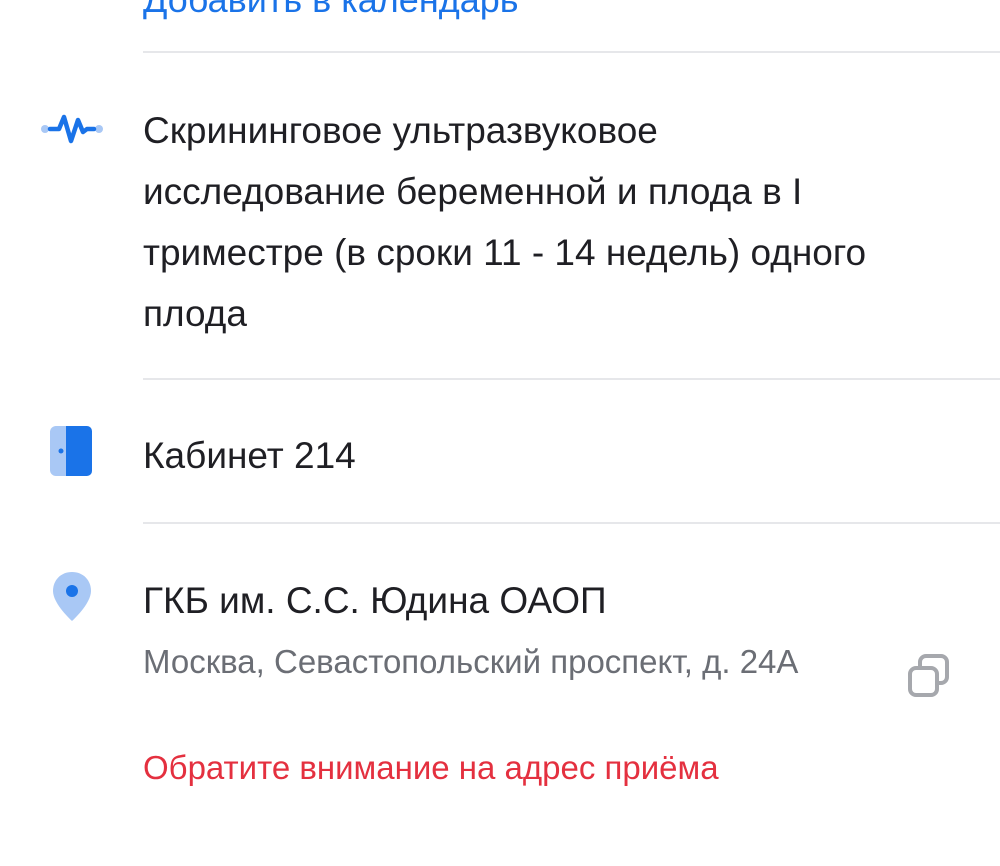 The width and height of the screenshot is (1000, 866). What do you see at coordinates (71, 451) in the screenshot?
I see `door-icon` at bounding box center [71, 451].